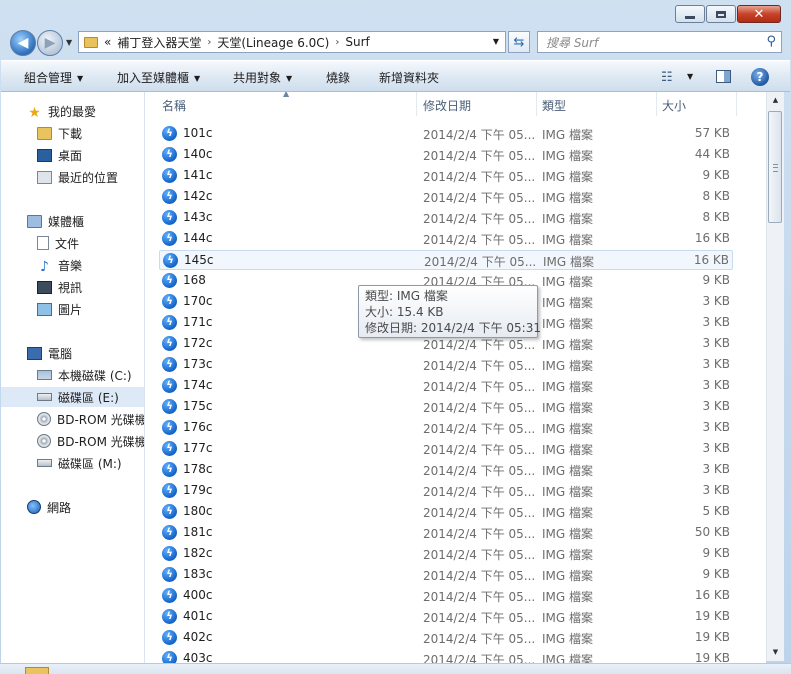 The width and height of the screenshot is (791, 674). I want to click on nav-music: ♪ 音樂, so click(72, 265).